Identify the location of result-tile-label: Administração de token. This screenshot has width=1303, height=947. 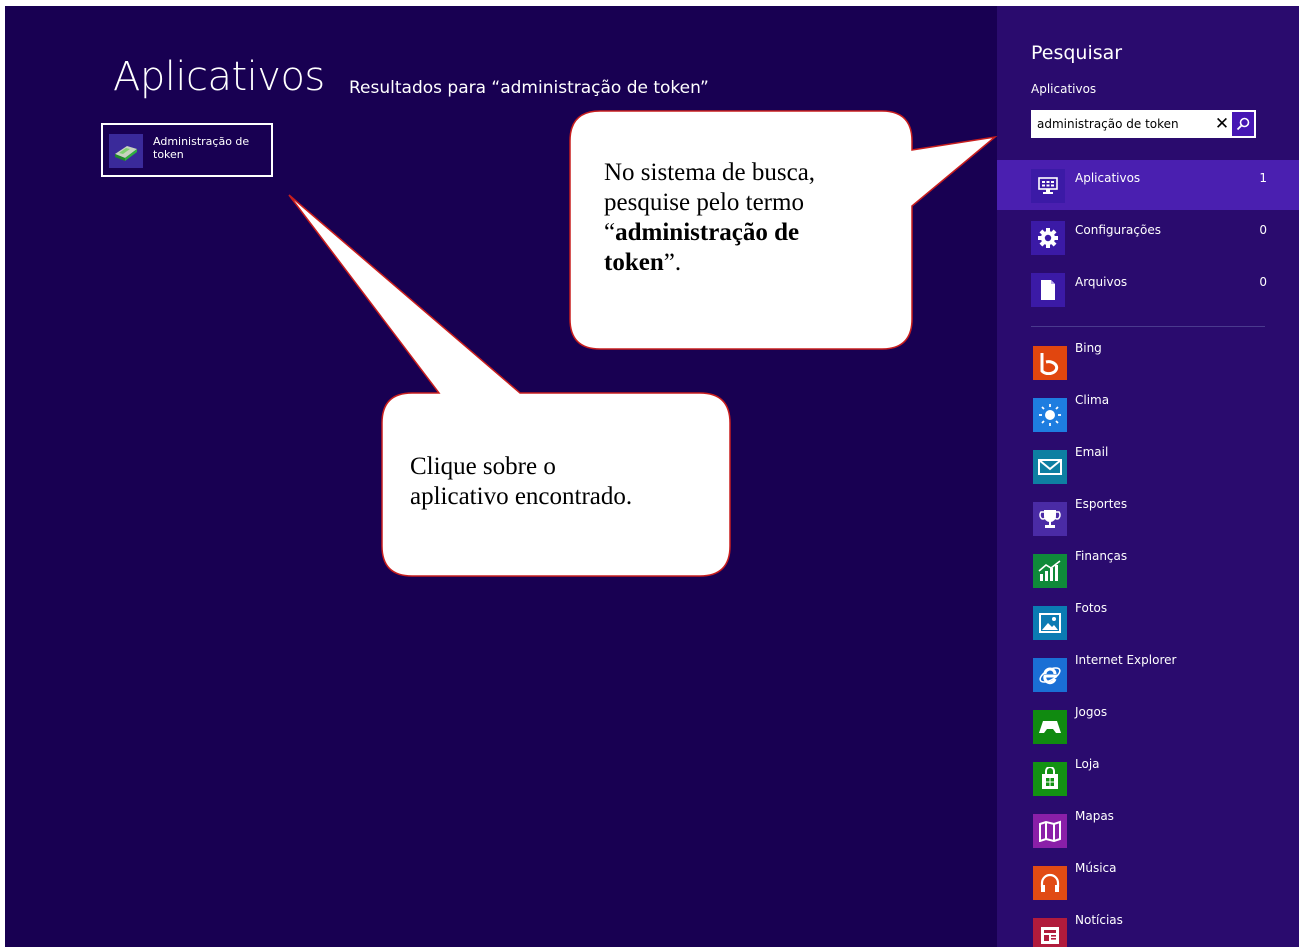
(201, 148).